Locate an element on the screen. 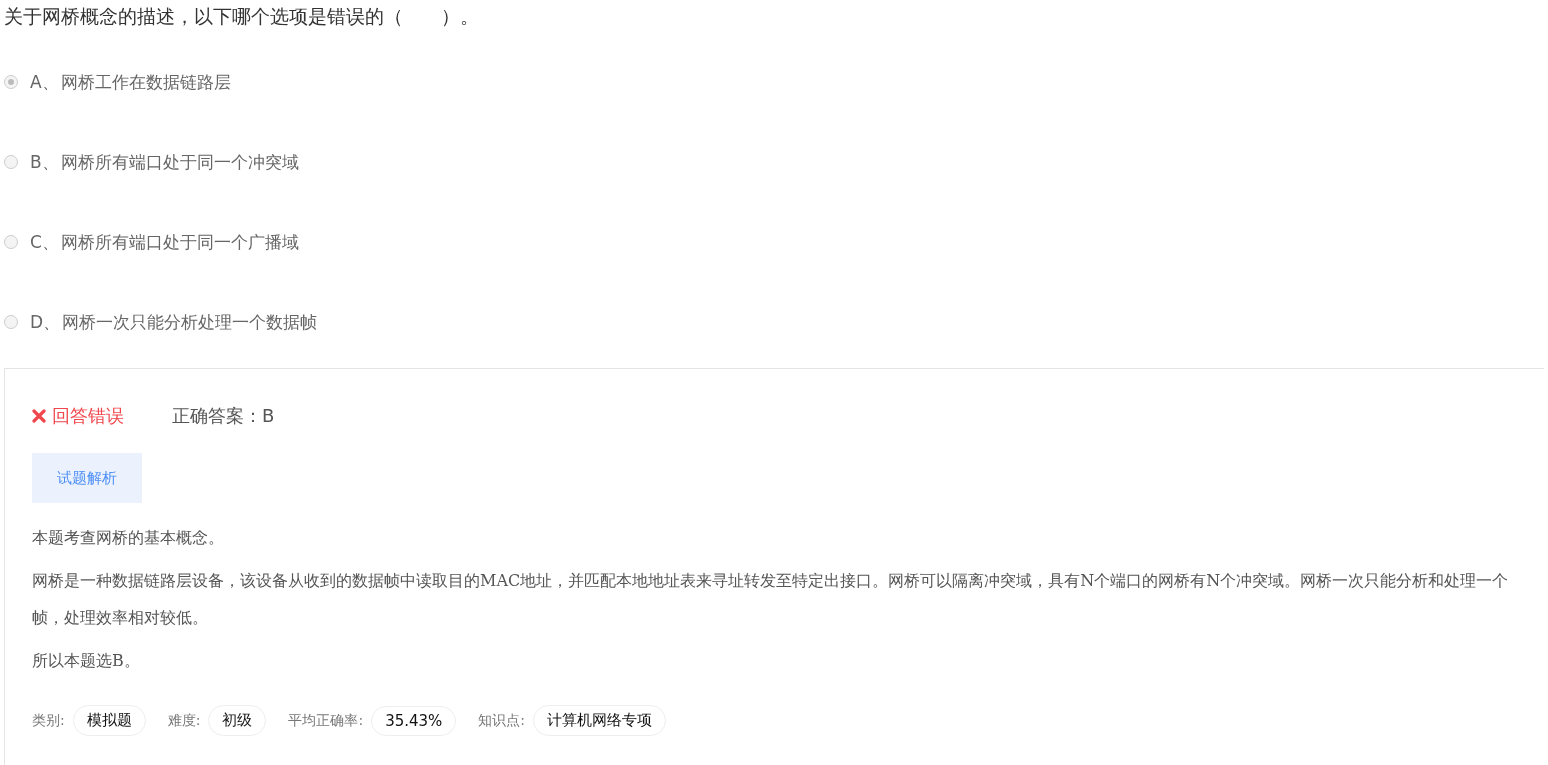 This screenshot has height=765, width=1548. option-letter: A、 is located at coordinates (44, 82).